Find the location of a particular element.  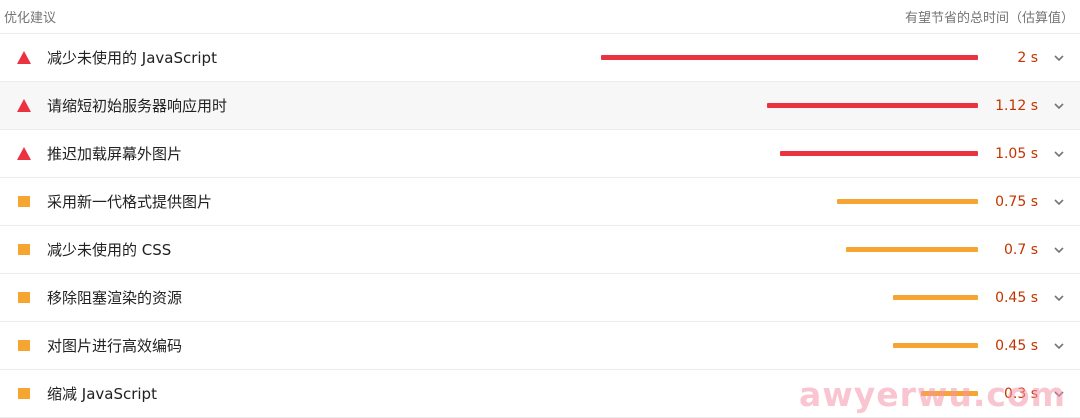

audit-row: 请缩短初始服务器响应用时 1.12 s is located at coordinates (540, 106).